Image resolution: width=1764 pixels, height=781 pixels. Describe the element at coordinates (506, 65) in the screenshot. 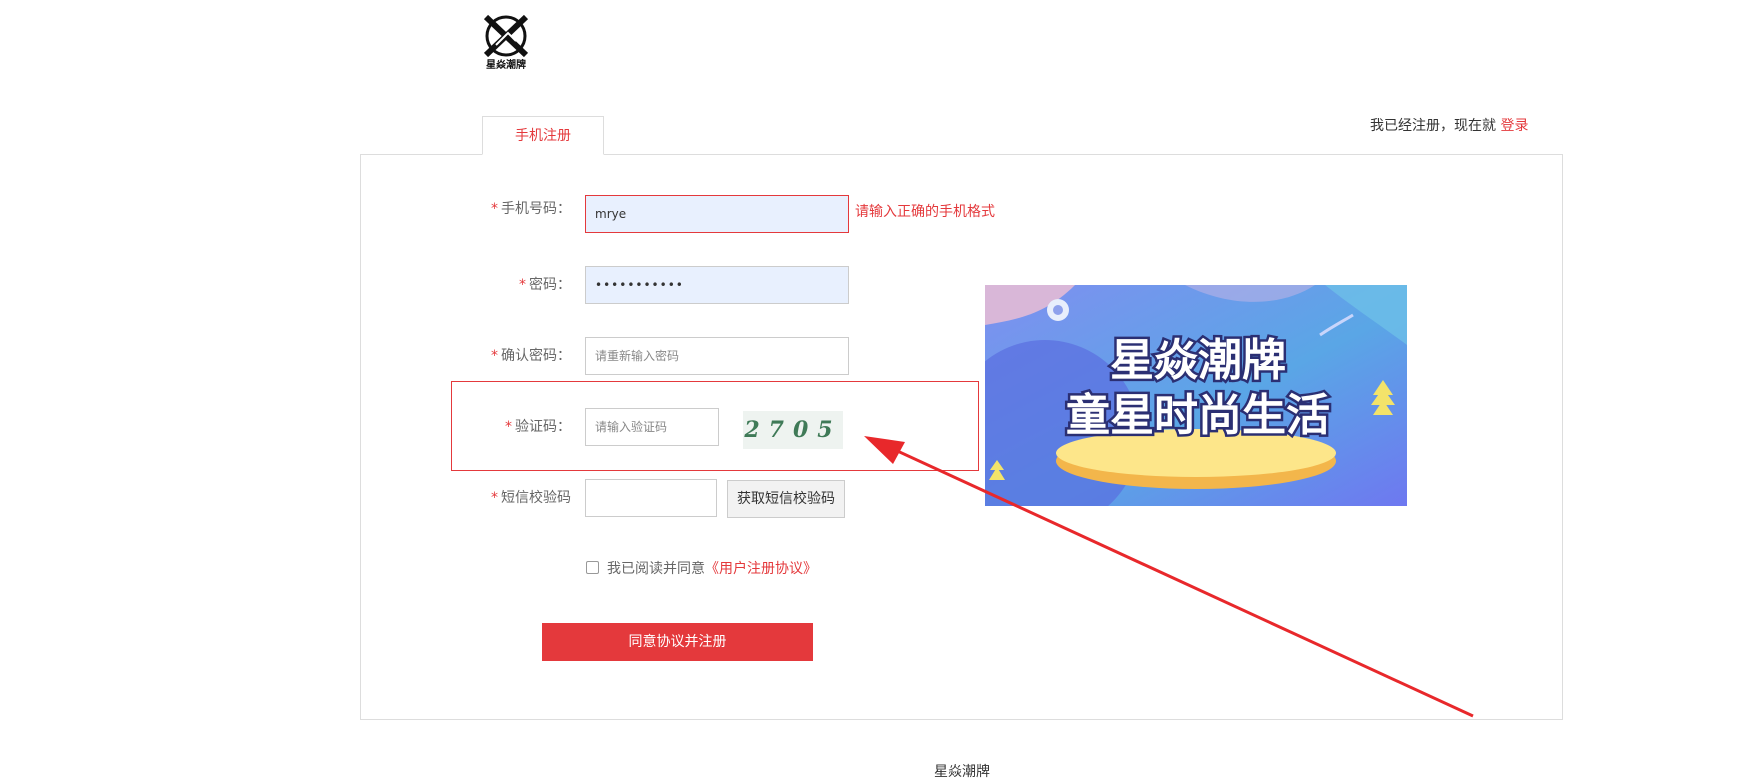

I see `logo-text: 星焱潮牌` at that location.